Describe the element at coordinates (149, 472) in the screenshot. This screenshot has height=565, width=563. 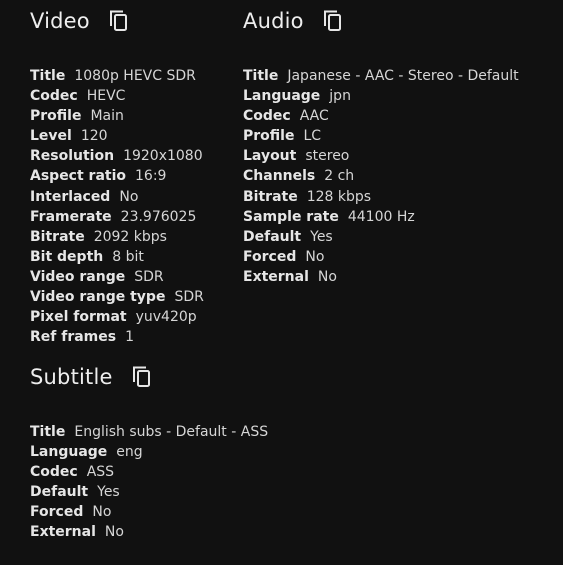
I see `subtitle-row-codec: Codec ASS` at that location.